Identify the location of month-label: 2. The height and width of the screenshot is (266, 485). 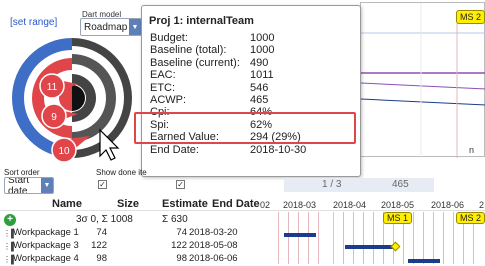
(482, 205).